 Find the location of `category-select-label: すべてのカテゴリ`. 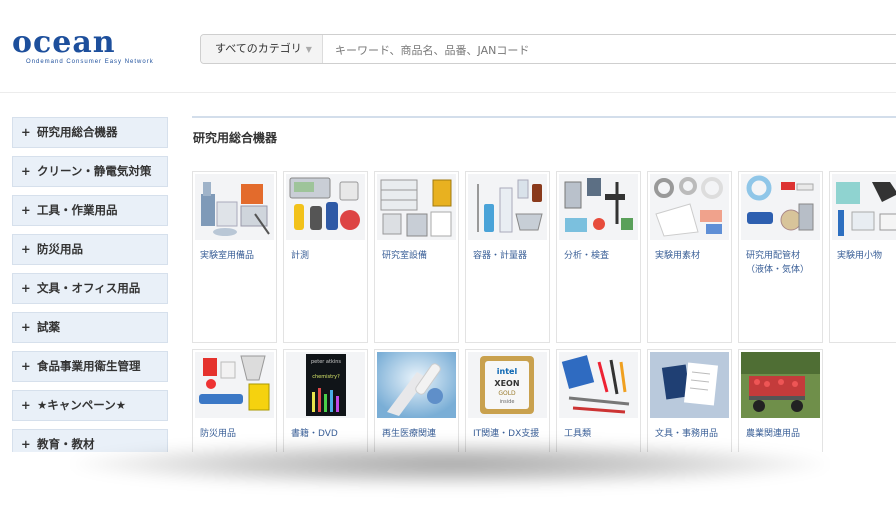

category-select-label: すべてのカテゴリ is located at coordinates (258, 48).